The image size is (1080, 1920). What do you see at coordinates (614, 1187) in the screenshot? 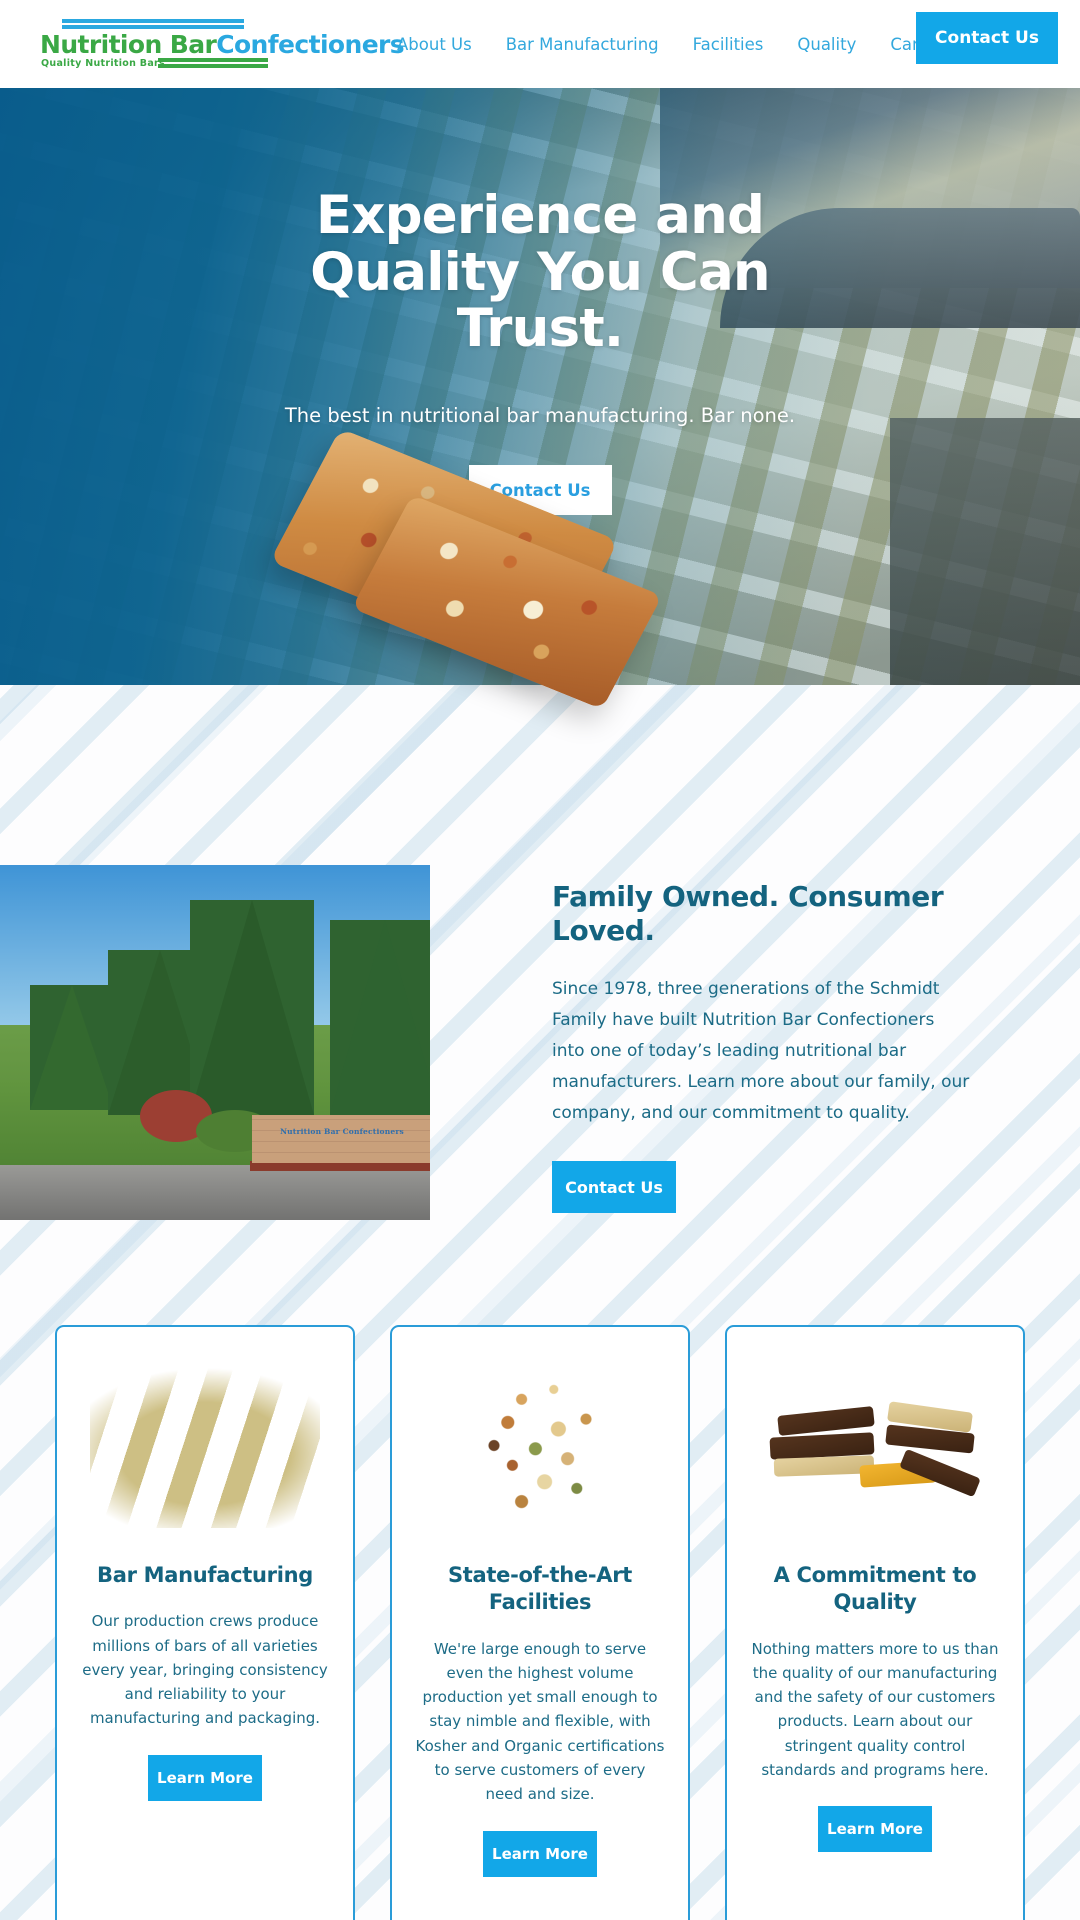
I see `about-contact-us-button: Contact Us` at bounding box center [614, 1187].